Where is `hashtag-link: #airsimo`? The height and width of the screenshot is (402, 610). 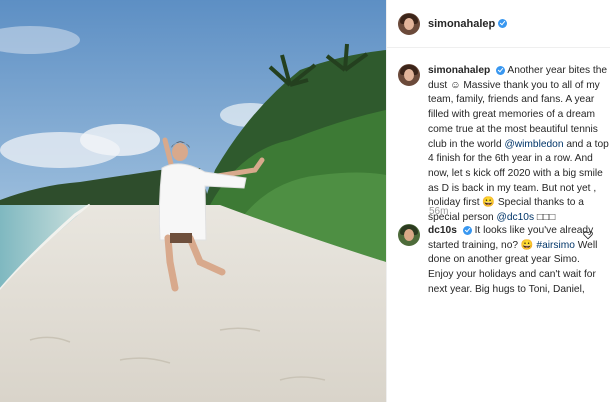 hashtag-link: #airsimo is located at coordinates (555, 245).